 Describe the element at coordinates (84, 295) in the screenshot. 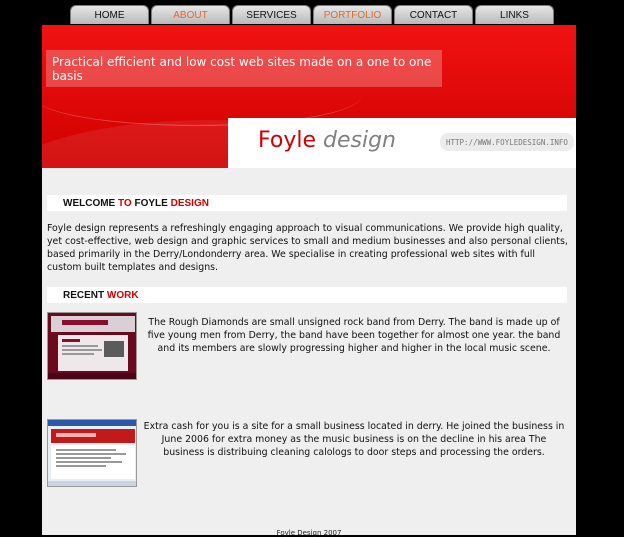

I see `recent-heading-word1: RECENT` at that location.